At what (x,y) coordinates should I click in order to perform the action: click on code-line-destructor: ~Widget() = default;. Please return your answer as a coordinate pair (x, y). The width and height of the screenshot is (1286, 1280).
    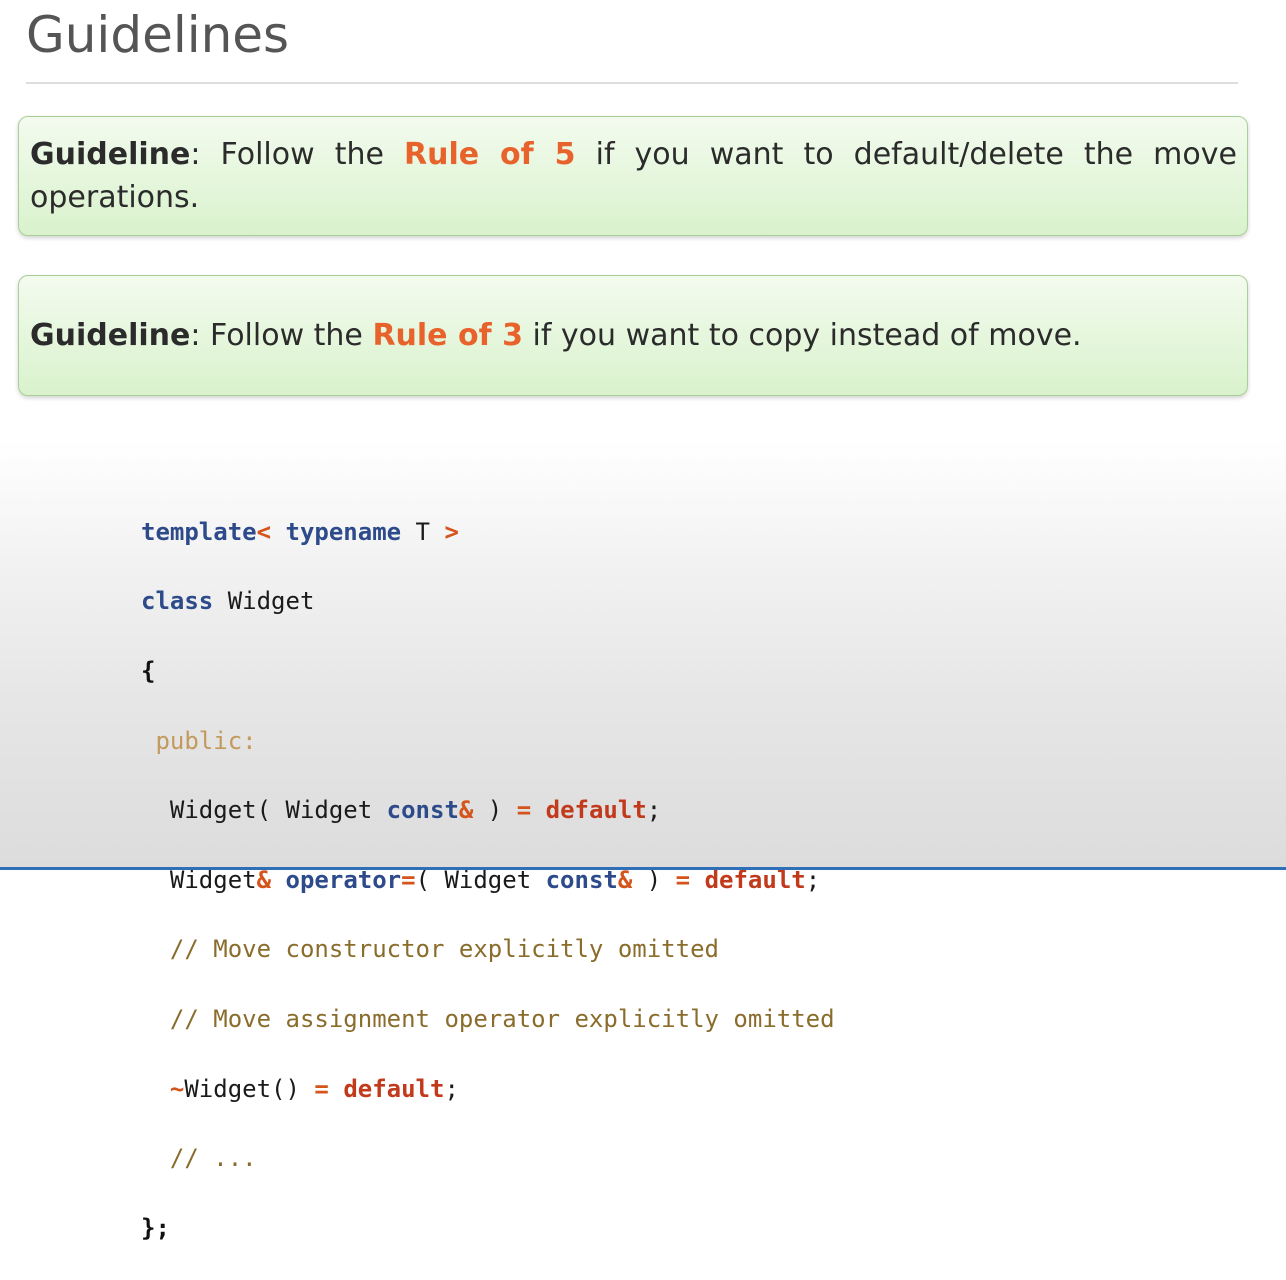
    Looking at the image, I should click on (488, 1089).